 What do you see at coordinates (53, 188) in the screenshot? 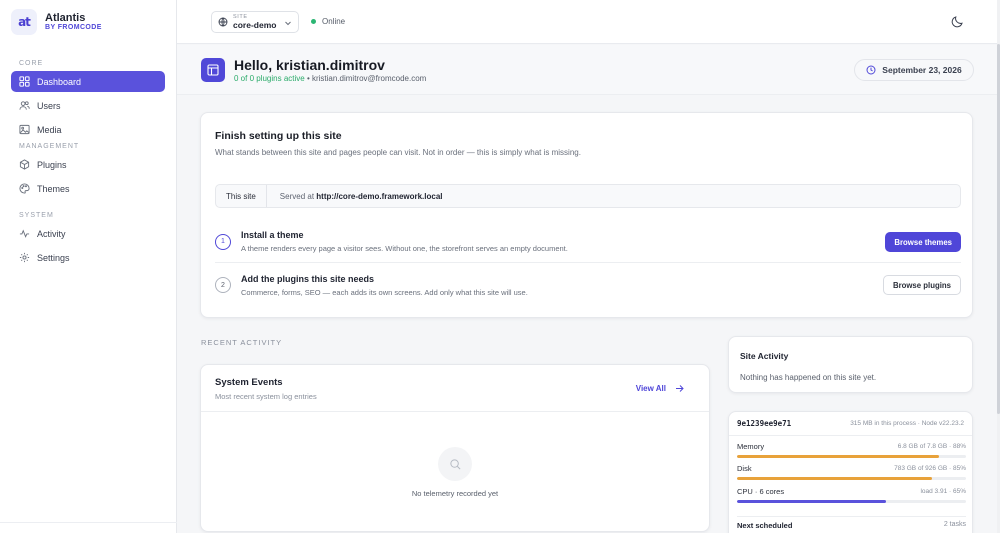
I see `sidebar-item-label: Themes` at bounding box center [53, 188].